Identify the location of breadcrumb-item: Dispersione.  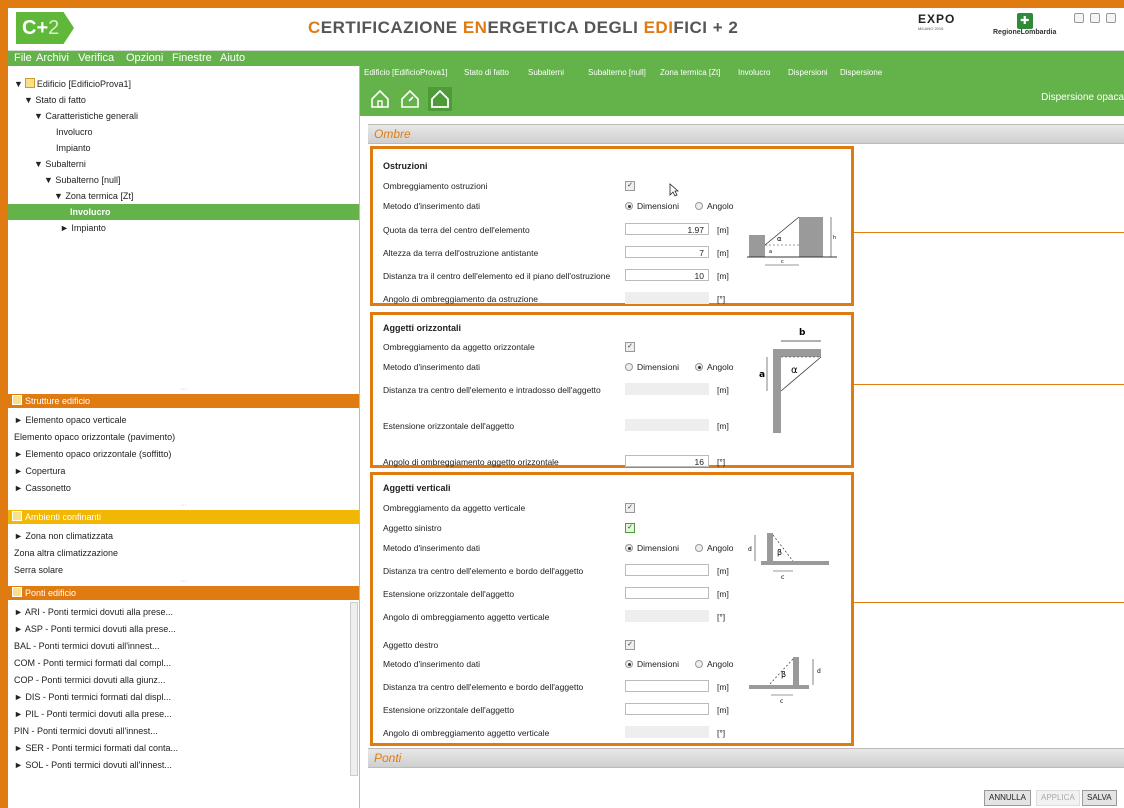
(861, 72).